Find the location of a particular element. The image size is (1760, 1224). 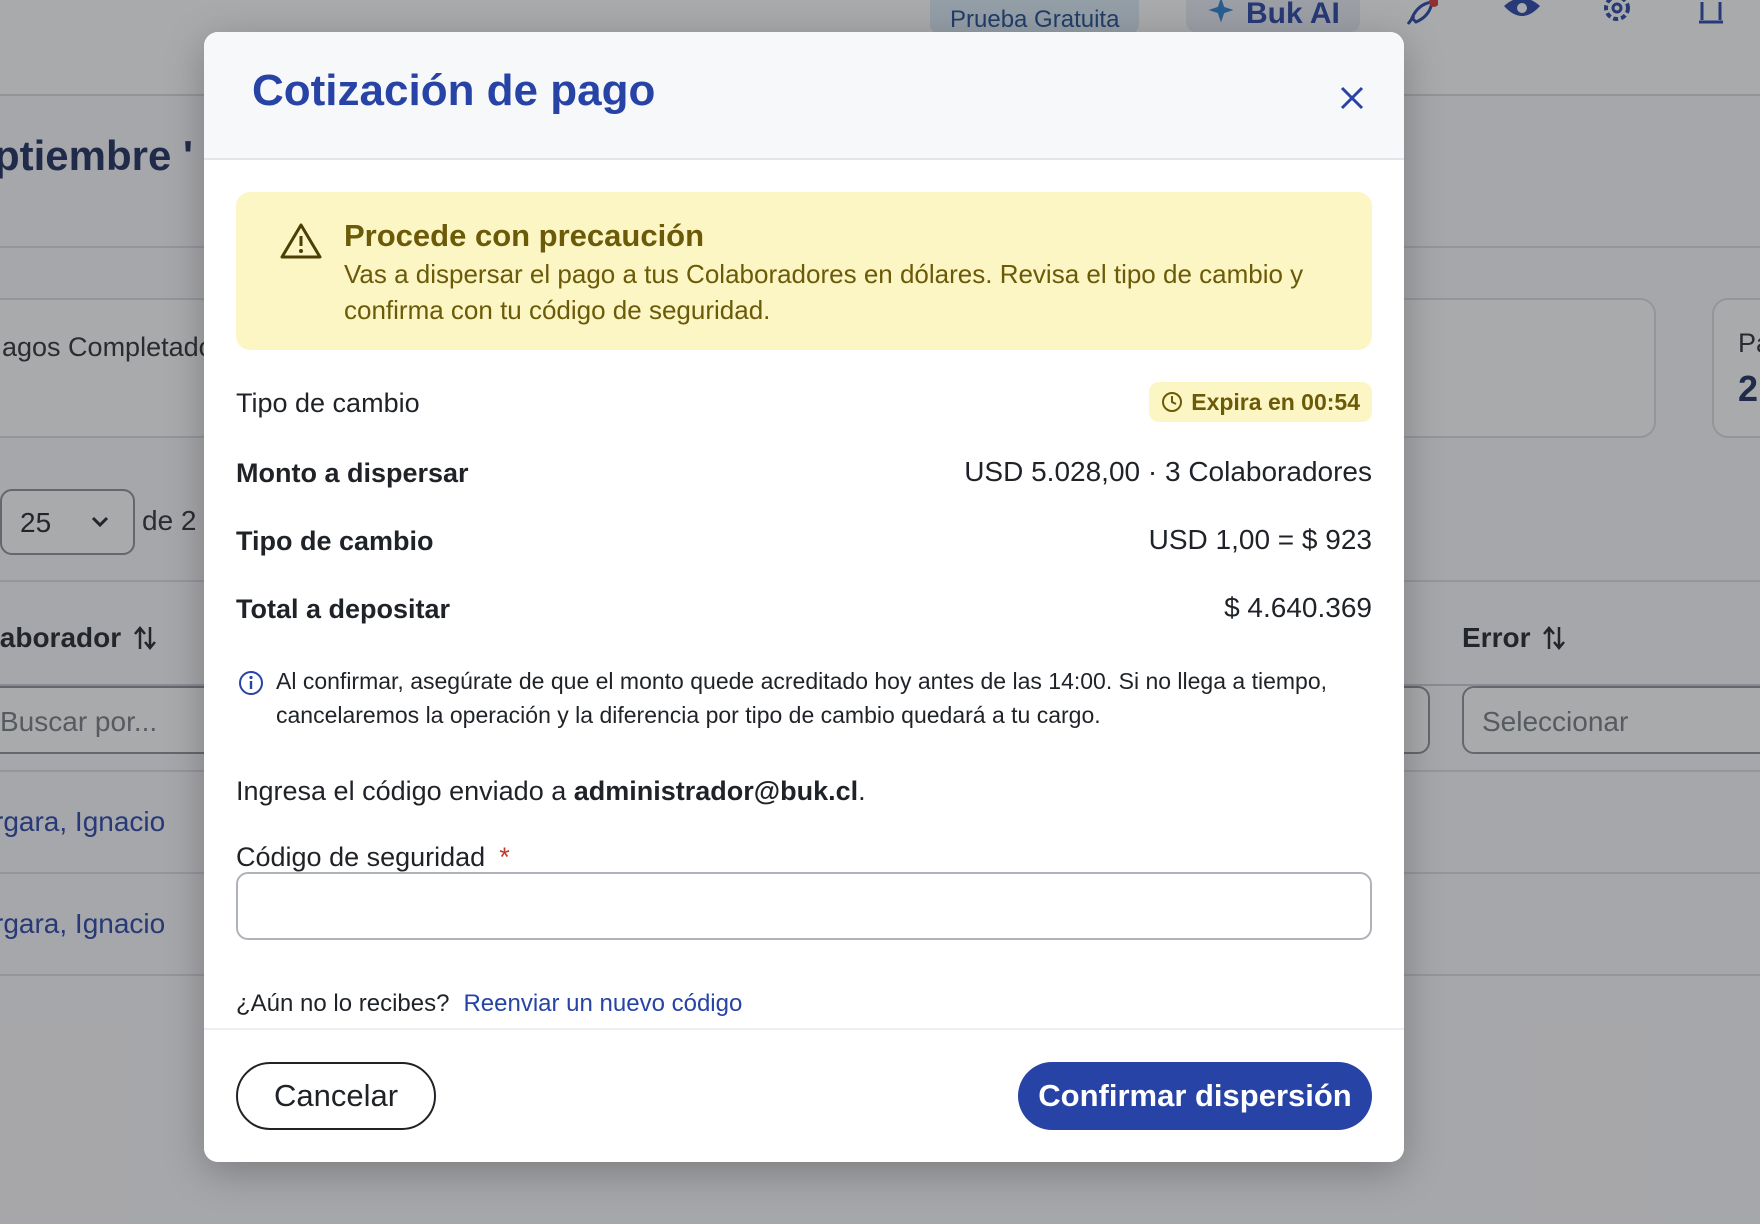

info-icon is located at coordinates (251, 683).